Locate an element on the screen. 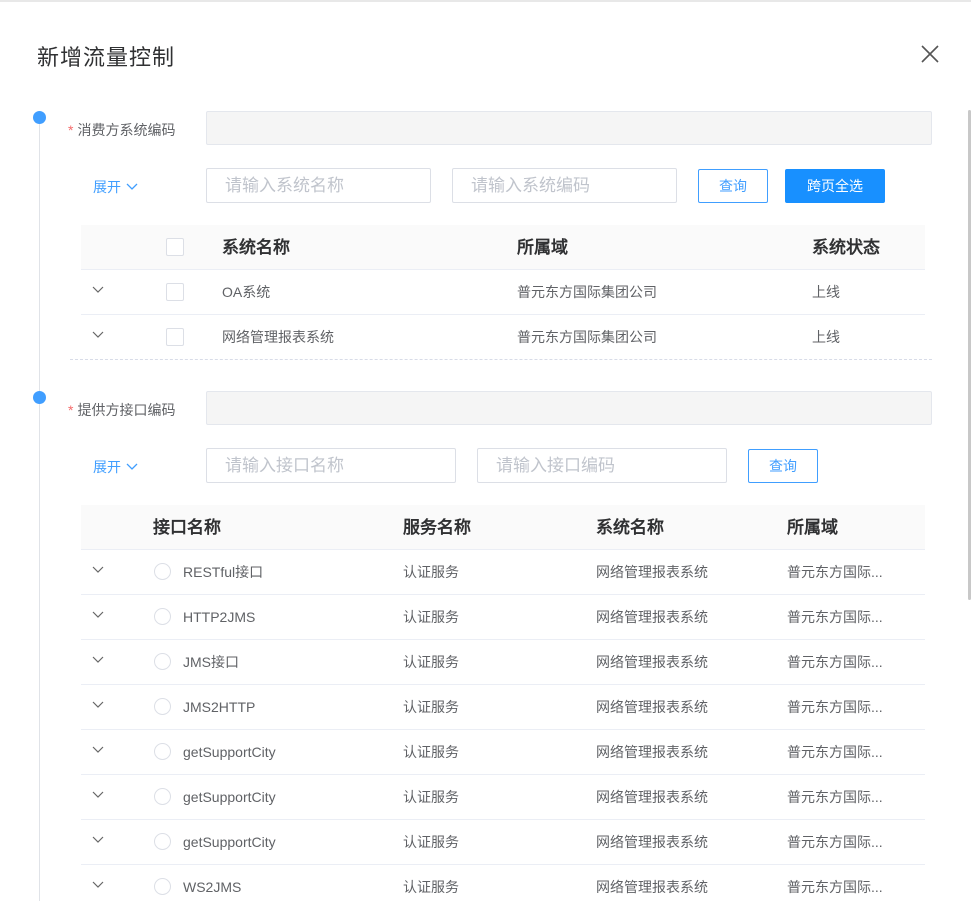 The width and height of the screenshot is (971, 901). col-system-status: 系统状态 is located at coordinates (846, 247).